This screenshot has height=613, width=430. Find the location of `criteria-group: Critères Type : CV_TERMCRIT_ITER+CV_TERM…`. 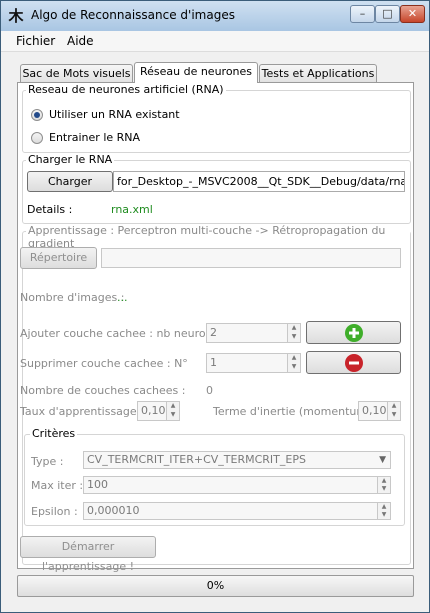

criteria-group: Critères Type : CV_TERMCRIT_ITER+CV_TERM… is located at coordinates (214, 476).